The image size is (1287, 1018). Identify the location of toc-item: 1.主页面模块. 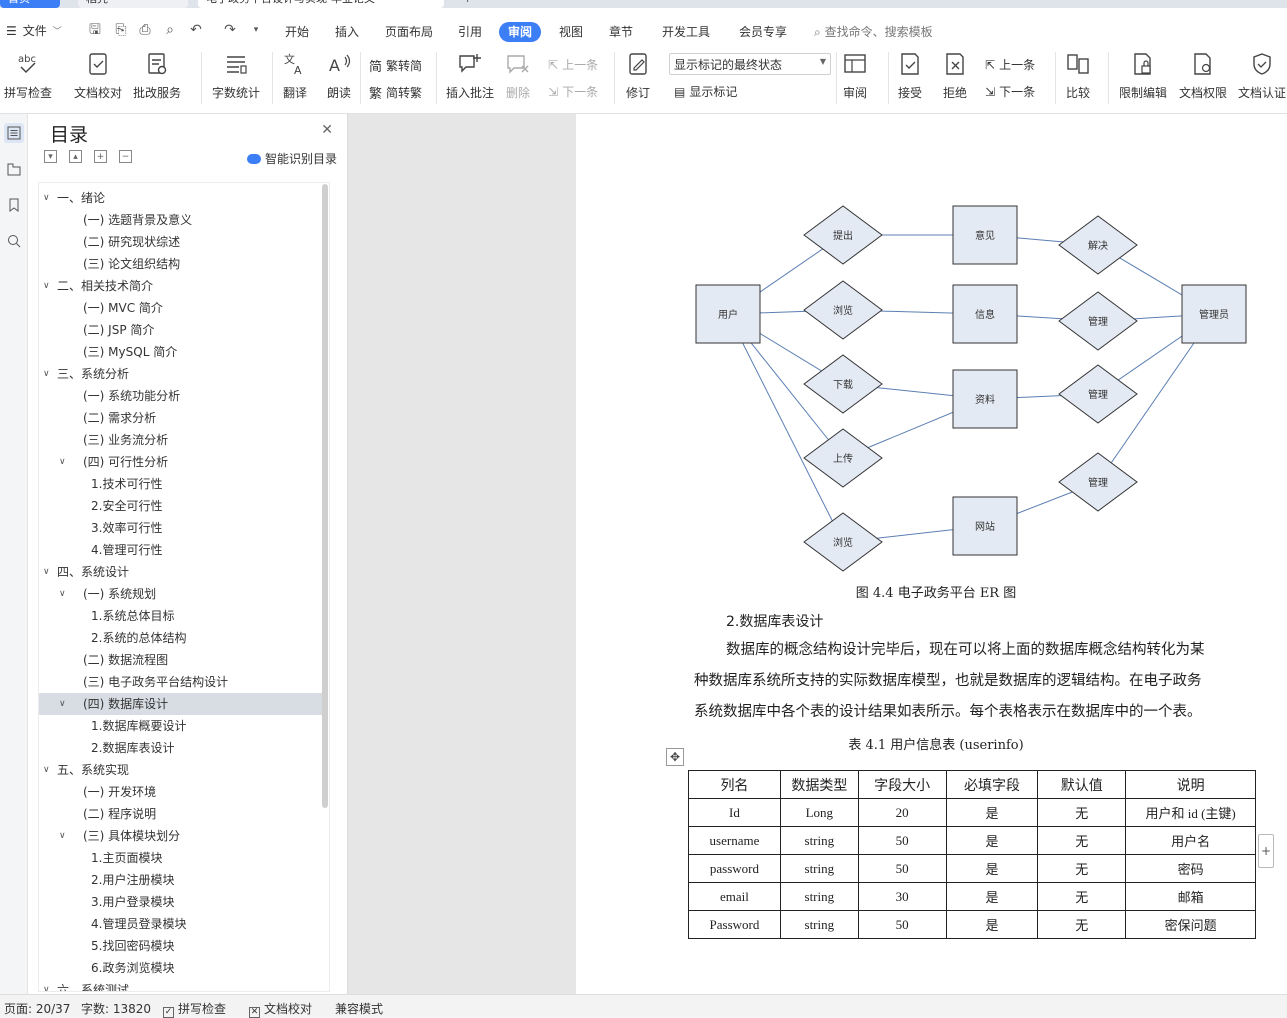
(181, 858).